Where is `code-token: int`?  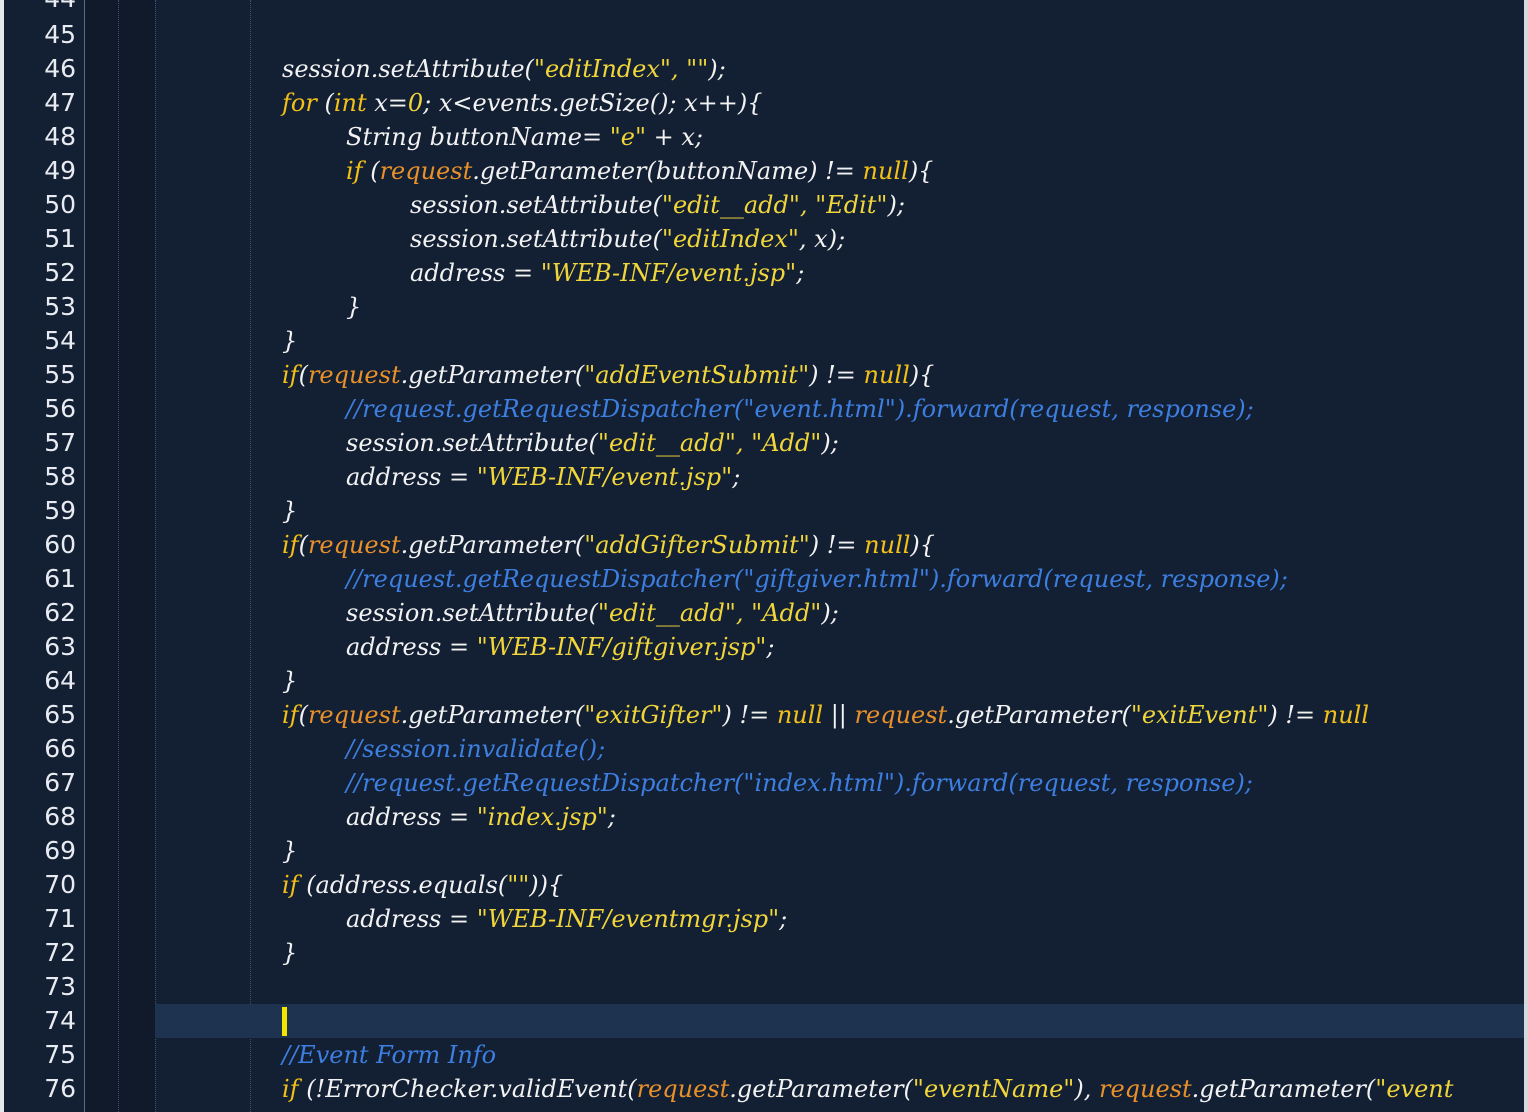
code-token: int is located at coordinates (350, 103).